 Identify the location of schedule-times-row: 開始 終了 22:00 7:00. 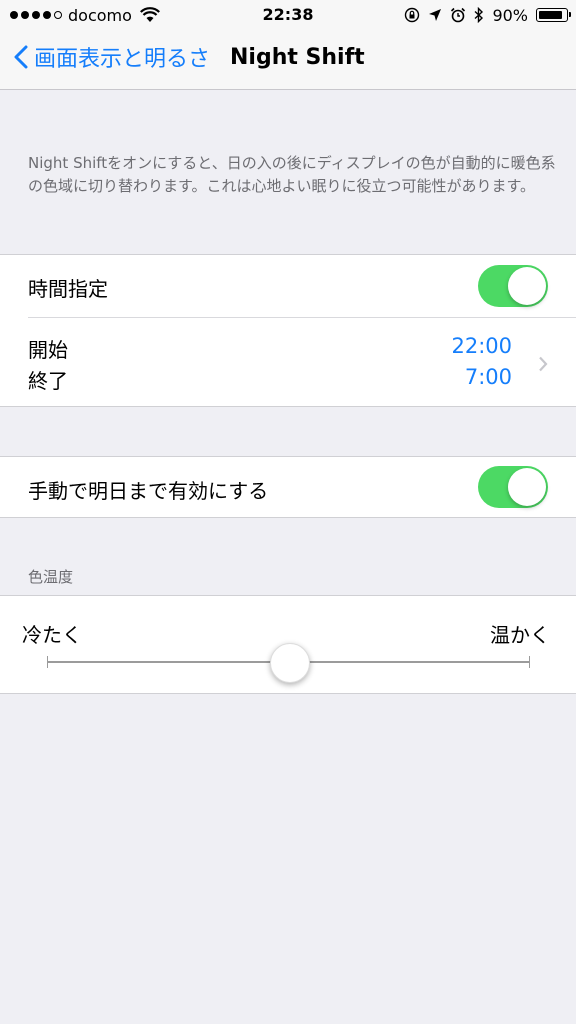
(288, 362).